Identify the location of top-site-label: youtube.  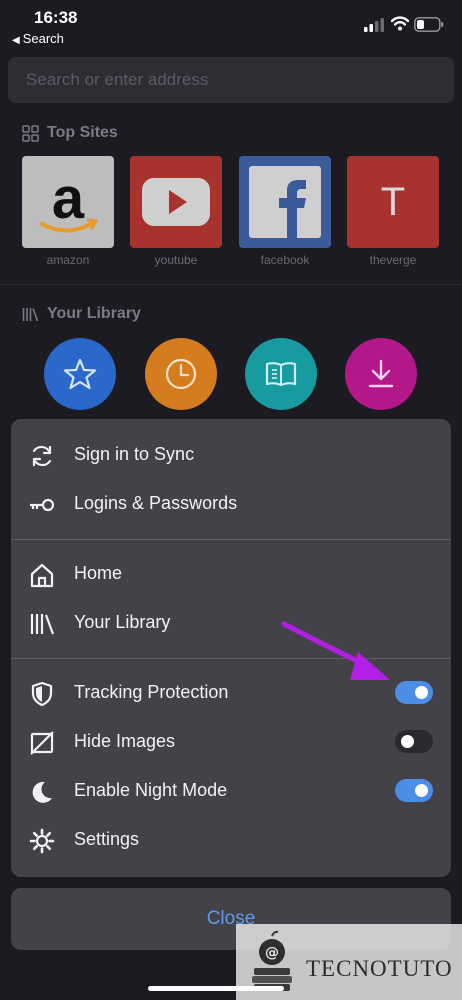
(176, 260).